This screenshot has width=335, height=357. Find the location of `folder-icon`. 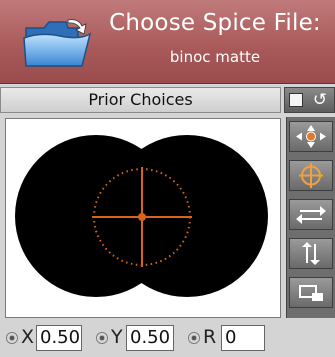

folder-icon is located at coordinates (57, 43).